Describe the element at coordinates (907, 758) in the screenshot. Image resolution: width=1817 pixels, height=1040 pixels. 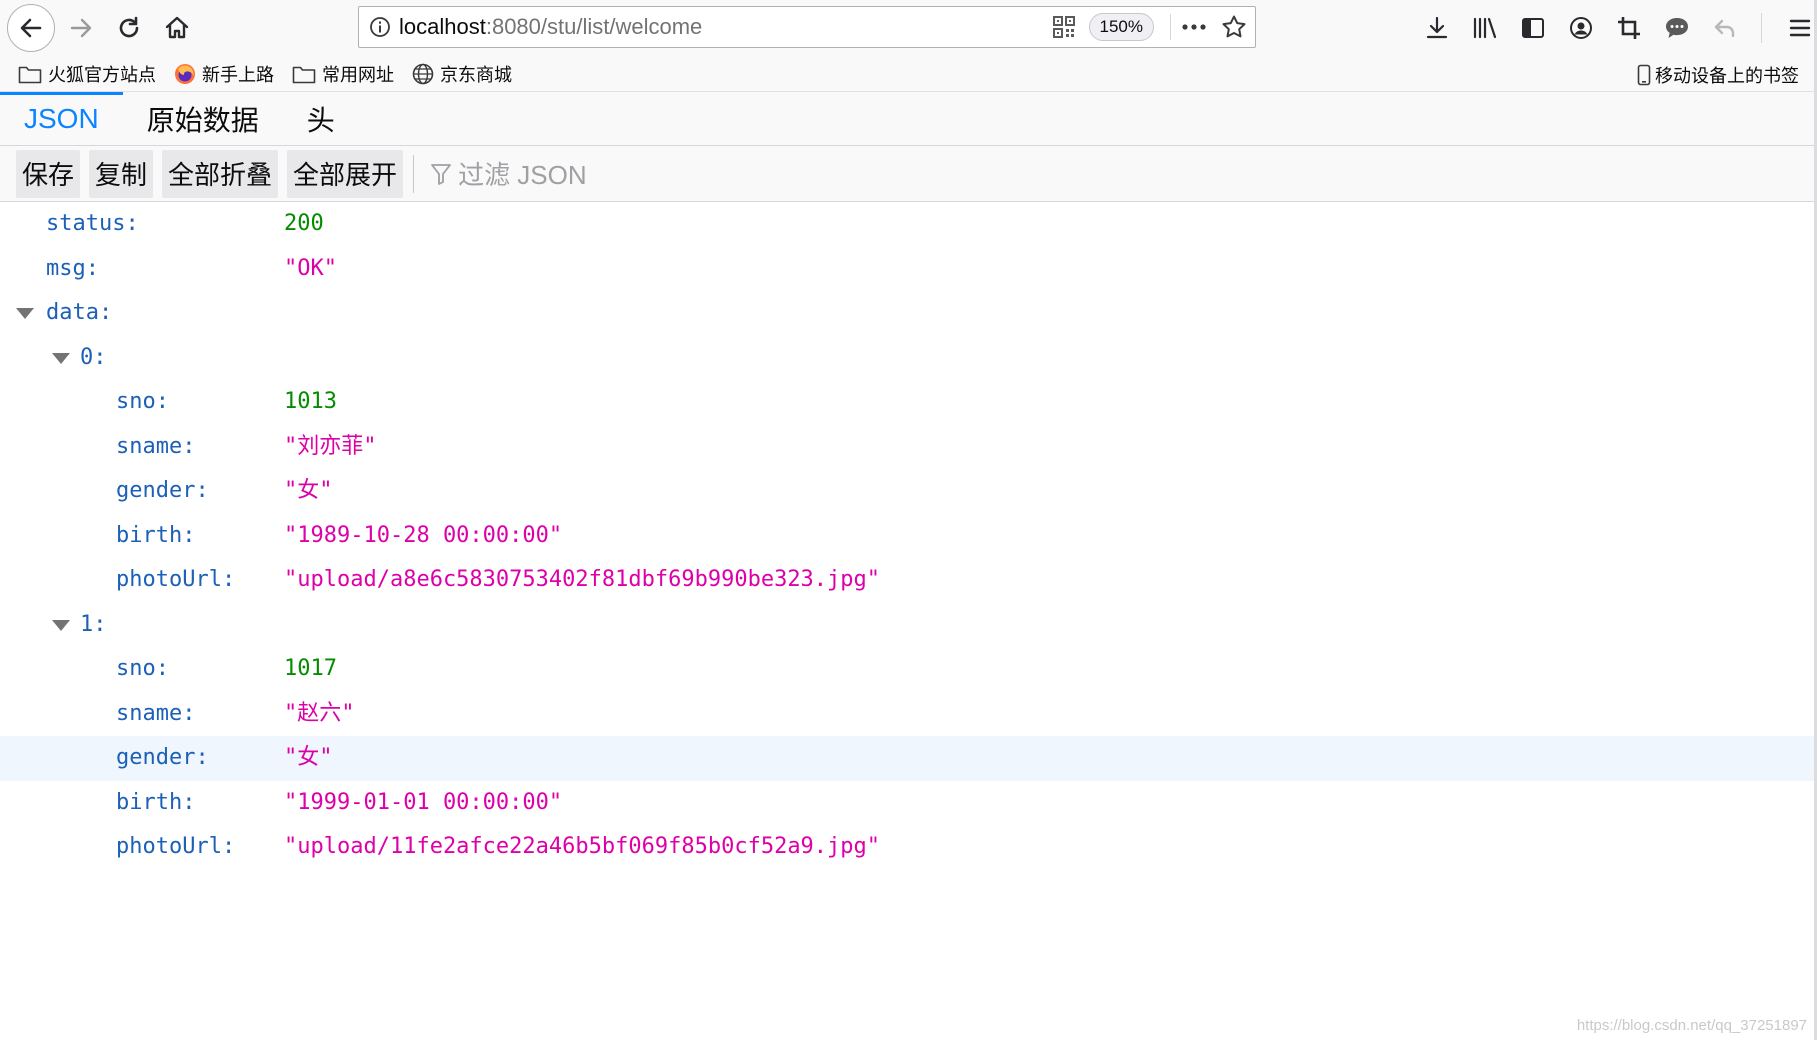
I see `tree-row-hovered: gender: "女"` at that location.